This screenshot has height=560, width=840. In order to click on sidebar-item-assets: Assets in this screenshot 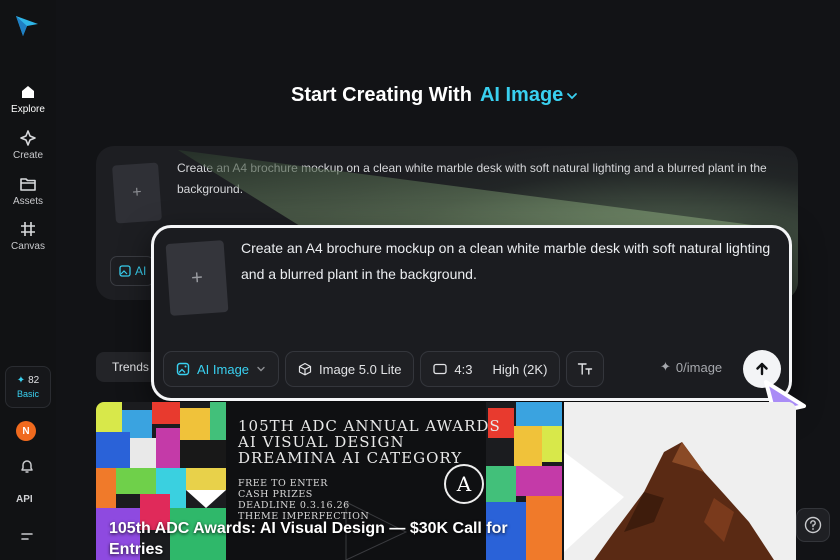, I will do `click(28, 191)`.